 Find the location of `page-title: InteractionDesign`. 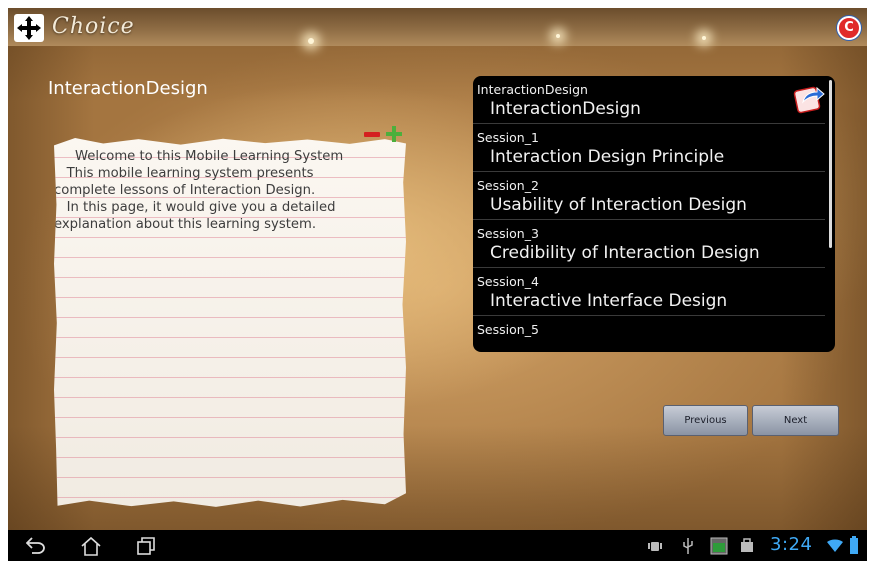

page-title: InteractionDesign is located at coordinates (128, 88).